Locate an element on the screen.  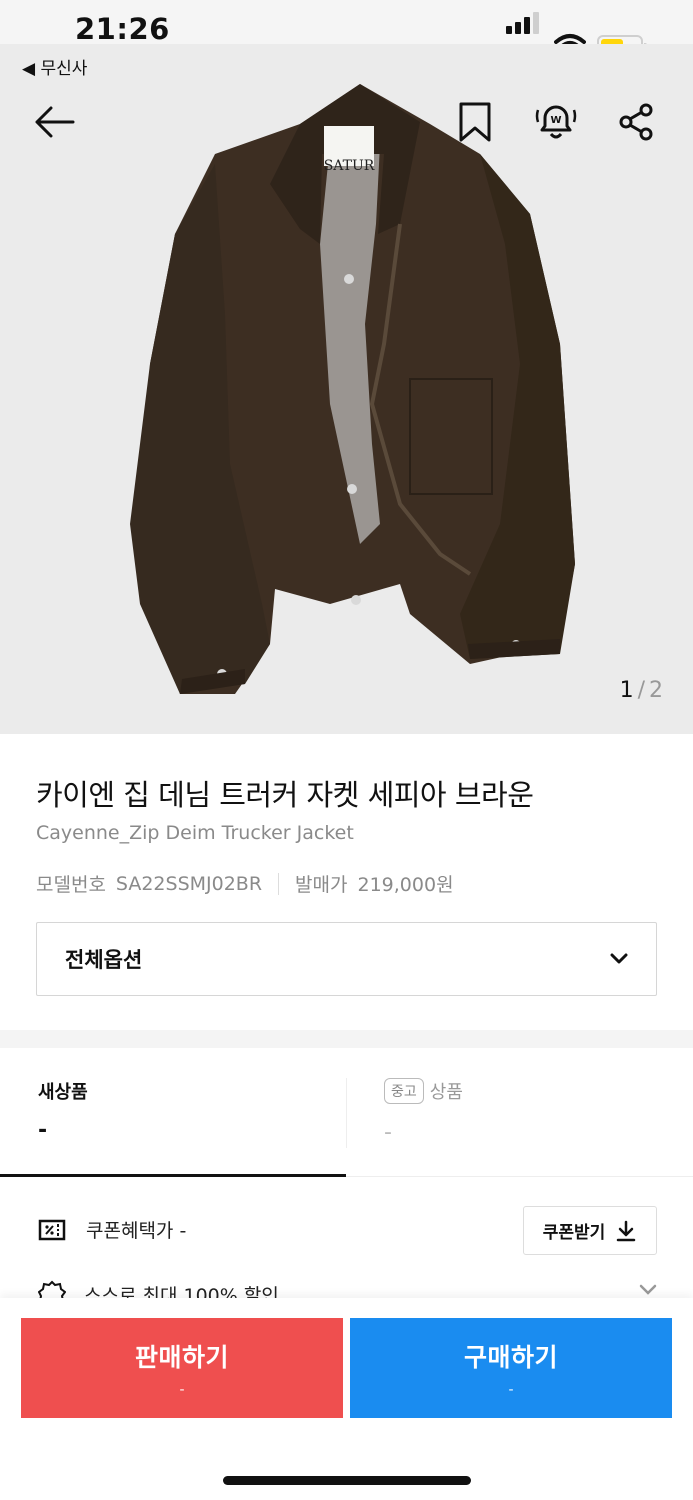
image-counter-current: 1 is located at coordinates (626, 690).